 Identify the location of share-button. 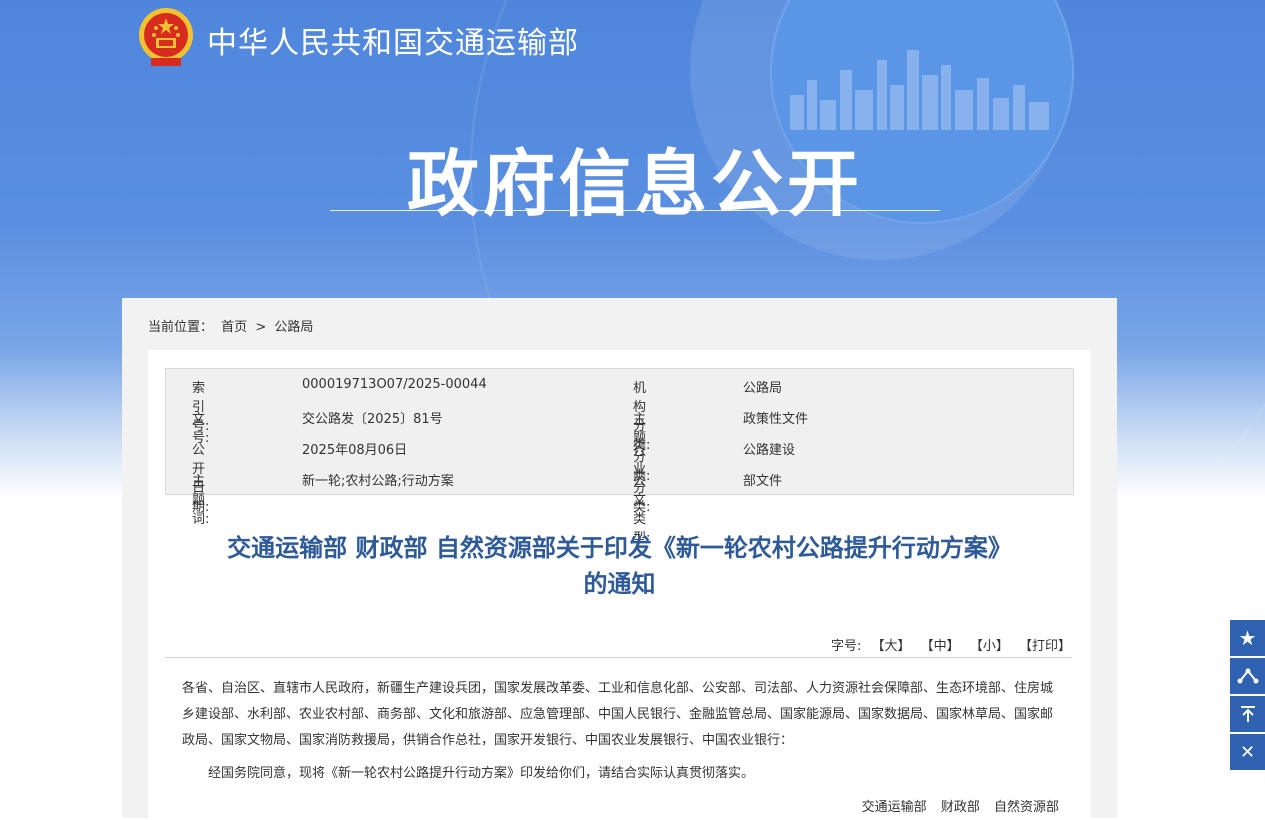
(1247, 676).